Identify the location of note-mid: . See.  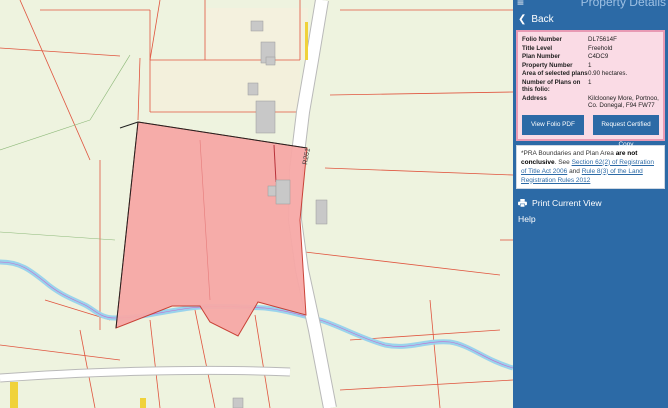
(563, 162).